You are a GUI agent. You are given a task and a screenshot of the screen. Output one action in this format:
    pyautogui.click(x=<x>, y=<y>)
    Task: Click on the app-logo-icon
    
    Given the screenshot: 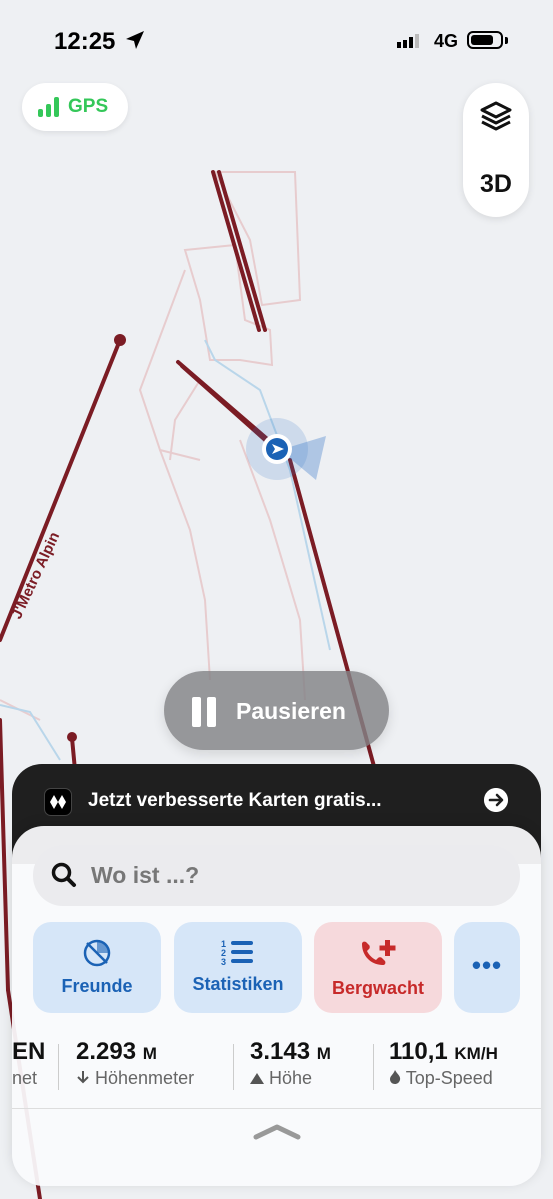 What is the action you would take?
    pyautogui.click(x=58, y=802)
    